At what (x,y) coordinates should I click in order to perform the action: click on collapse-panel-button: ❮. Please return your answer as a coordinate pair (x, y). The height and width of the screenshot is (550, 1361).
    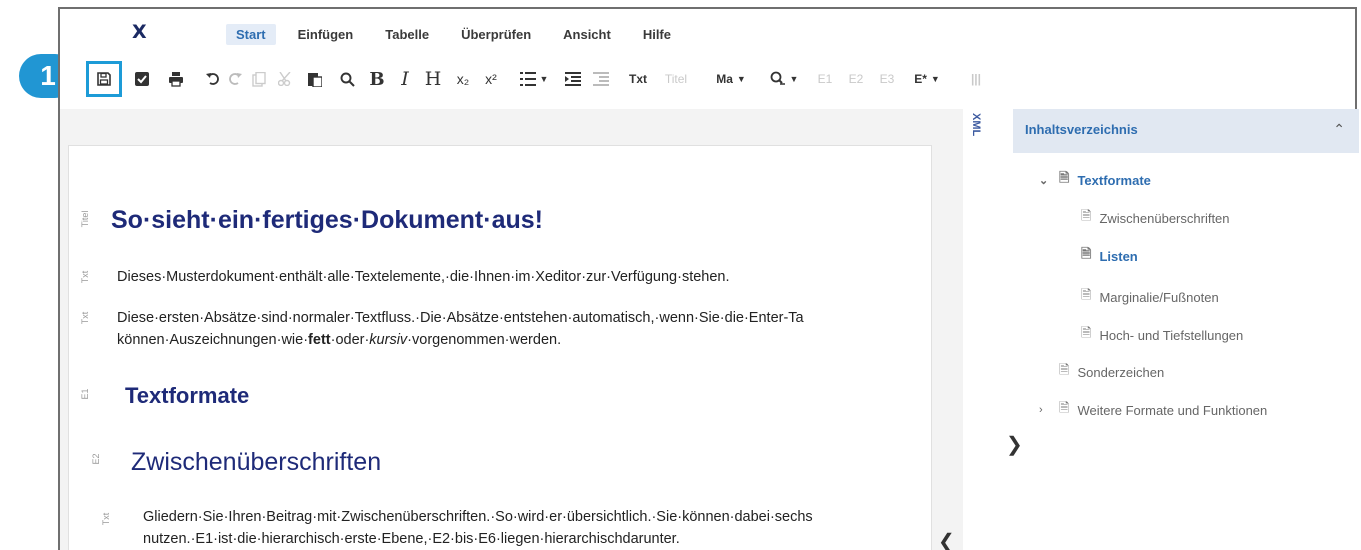
    Looking at the image, I should click on (946, 539).